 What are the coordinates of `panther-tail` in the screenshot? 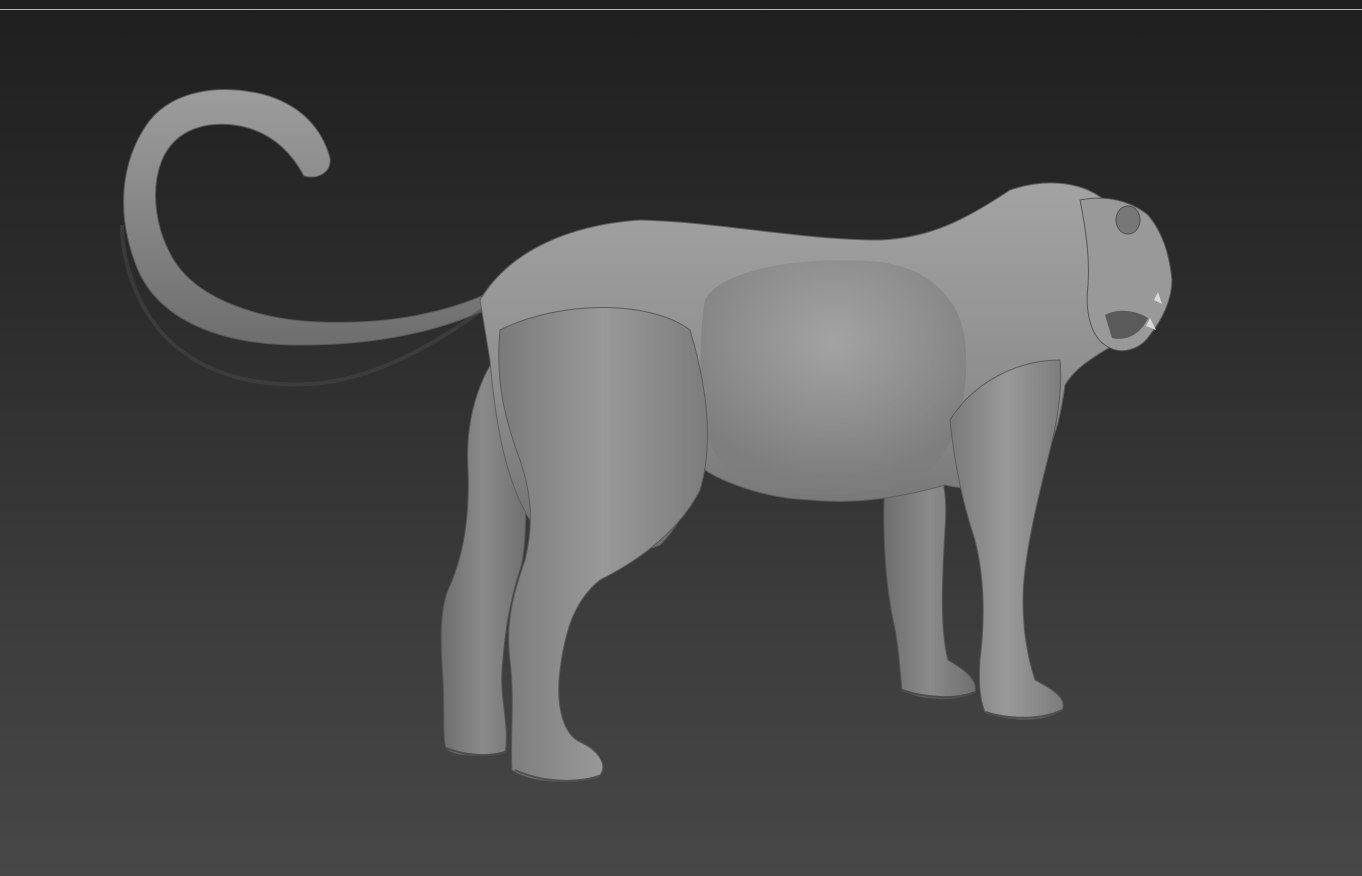 It's located at (314, 217).